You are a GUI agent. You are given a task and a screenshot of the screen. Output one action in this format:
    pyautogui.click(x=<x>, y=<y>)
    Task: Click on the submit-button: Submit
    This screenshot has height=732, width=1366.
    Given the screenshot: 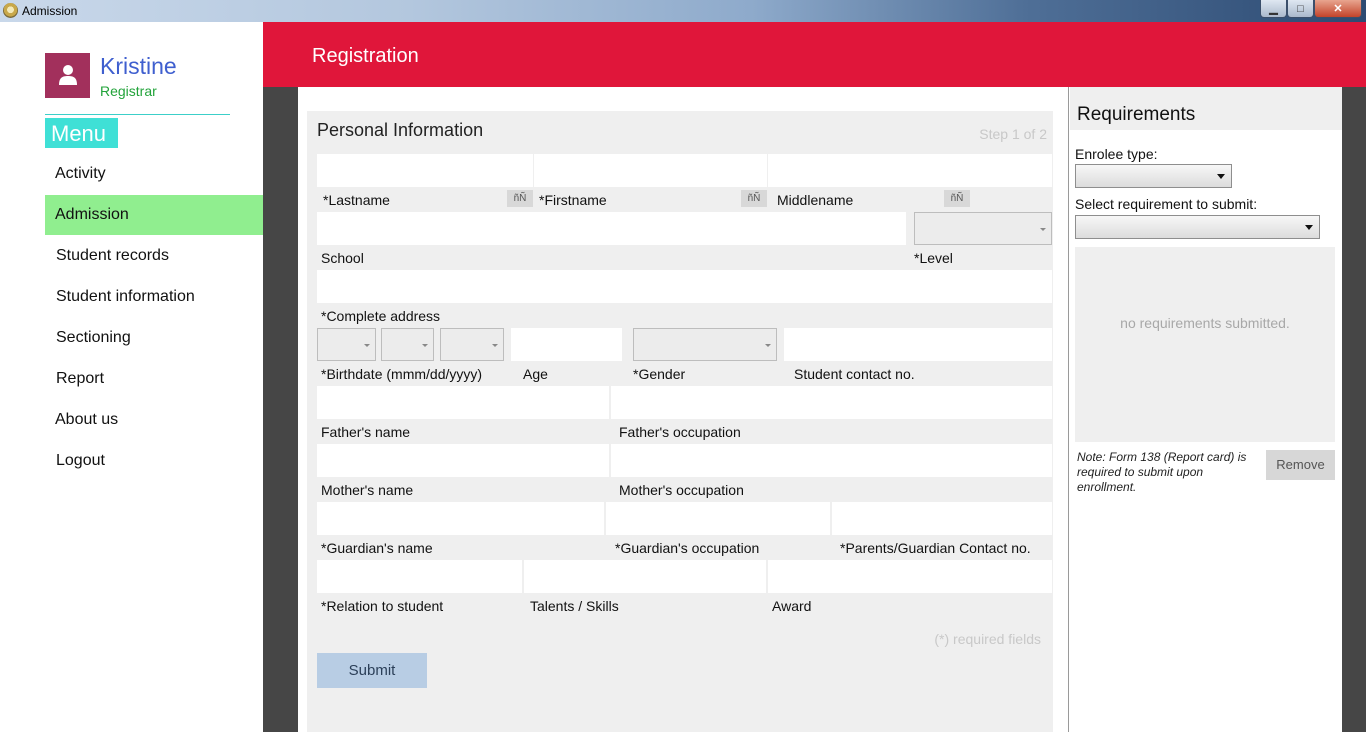 What is the action you would take?
    pyautogui.click(x=372, y=670)
    